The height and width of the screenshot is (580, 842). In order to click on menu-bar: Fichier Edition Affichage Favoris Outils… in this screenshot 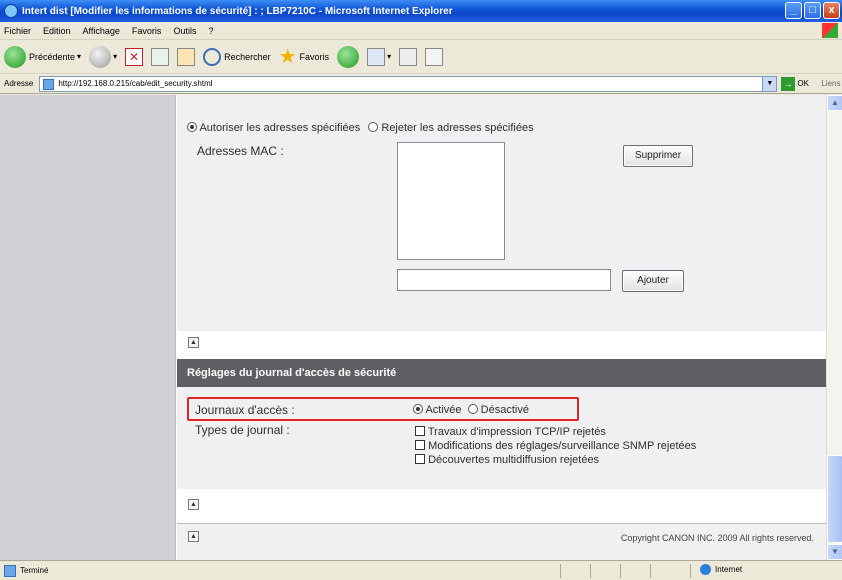, I will do `click(421, 31)`.